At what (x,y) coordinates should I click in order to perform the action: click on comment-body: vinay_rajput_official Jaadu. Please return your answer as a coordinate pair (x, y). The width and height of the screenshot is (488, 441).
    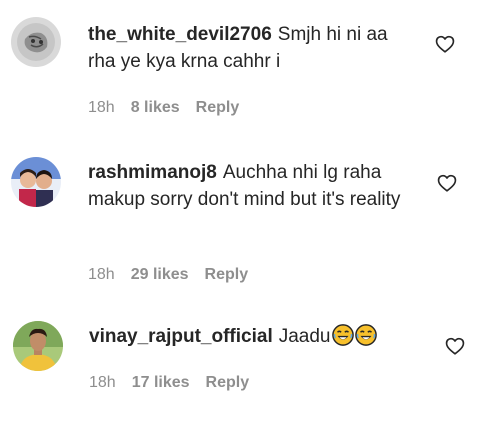
    Looking at the image, I should click on (254, 336).